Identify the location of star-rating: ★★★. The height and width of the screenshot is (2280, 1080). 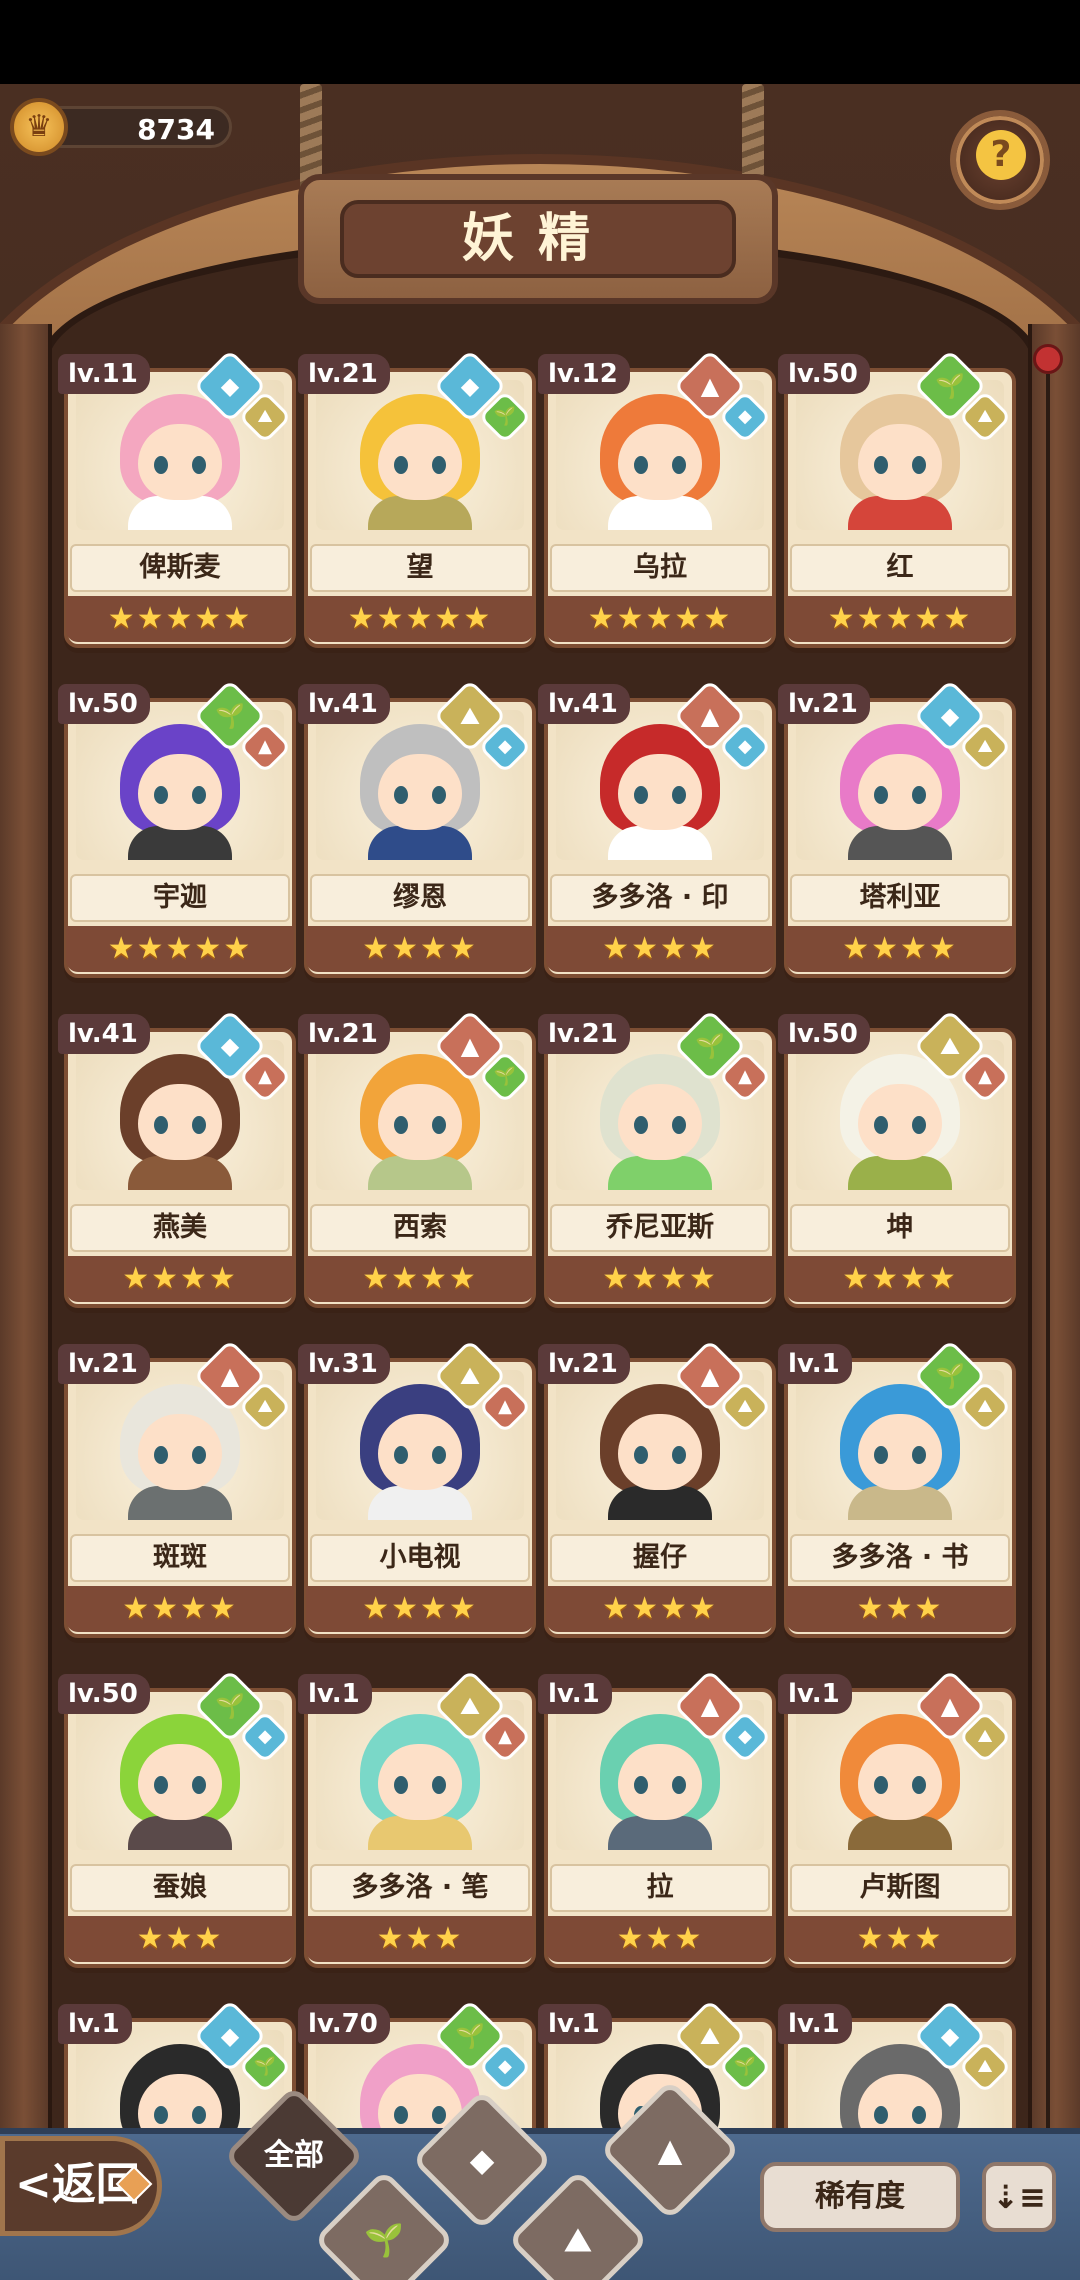
(660, 1939).